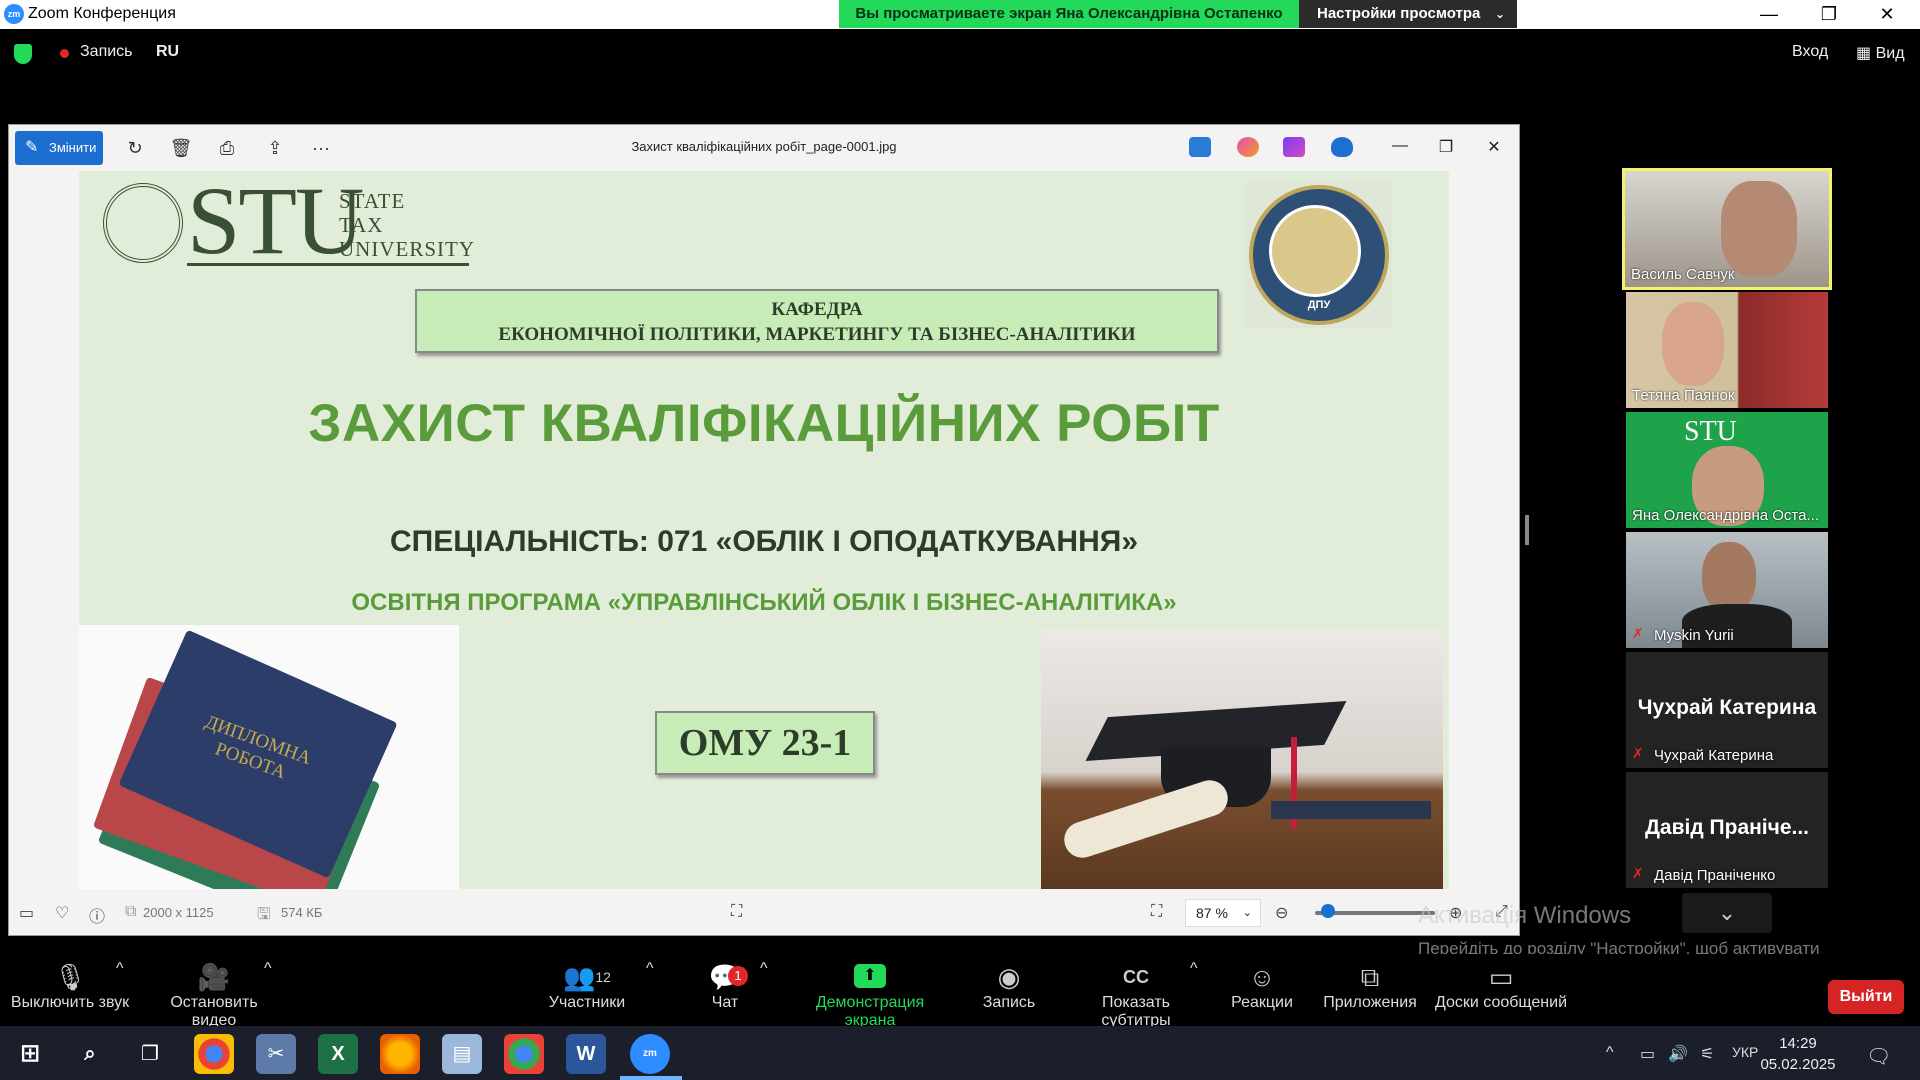  What do you see at coordinates (1610, 1053) in the screenshot?
I see `show-hidden-icons-caret: ^` at bounding box center [1610, 1053].